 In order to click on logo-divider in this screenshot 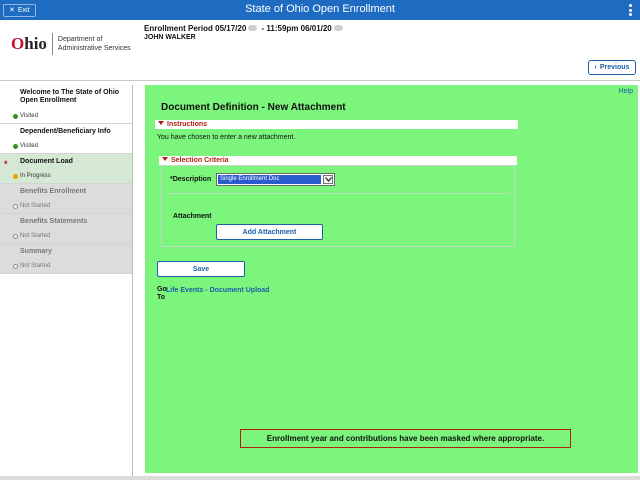, I will do `click(52, 44)`.